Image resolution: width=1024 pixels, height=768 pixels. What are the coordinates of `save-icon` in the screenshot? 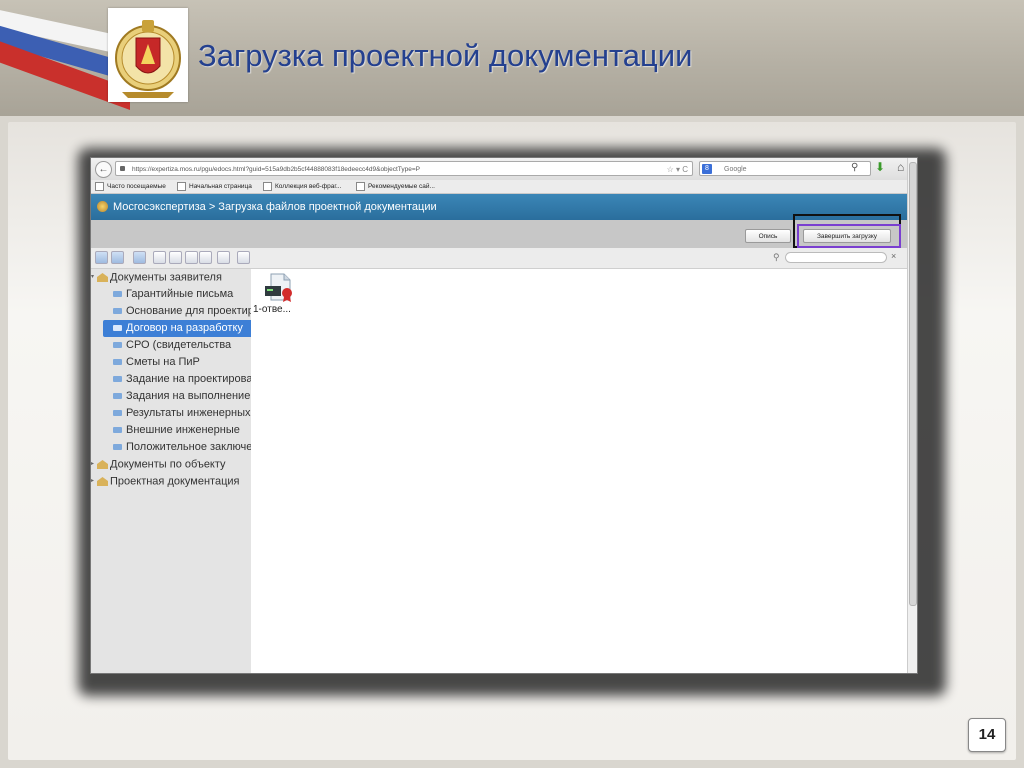 It's located at (205, 257).